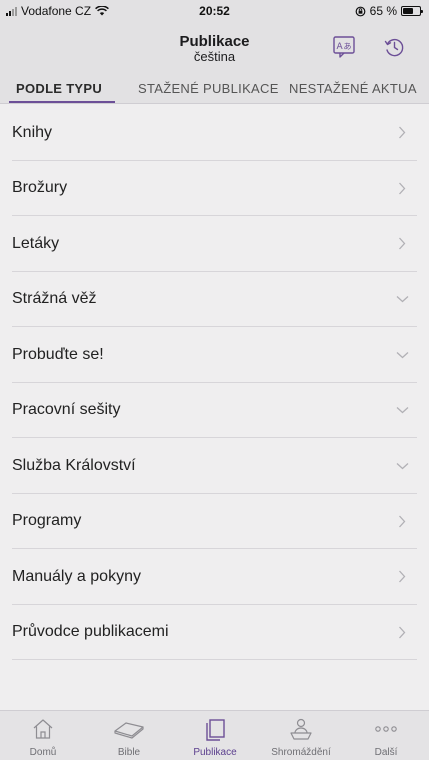  Describe the element at coordinates (129, 729) in the screenshot. I see `bible-icon` at that location.